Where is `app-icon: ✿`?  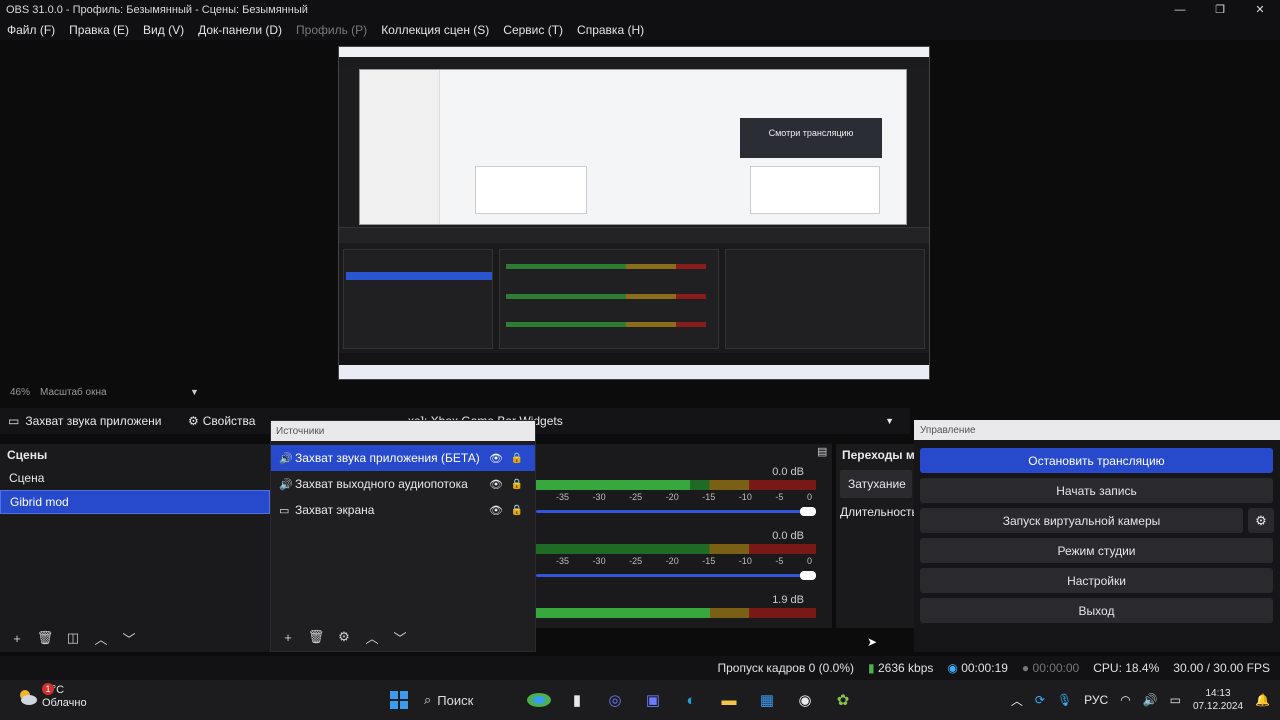
app-icon: ✿ is located at coordinates (843, 700).